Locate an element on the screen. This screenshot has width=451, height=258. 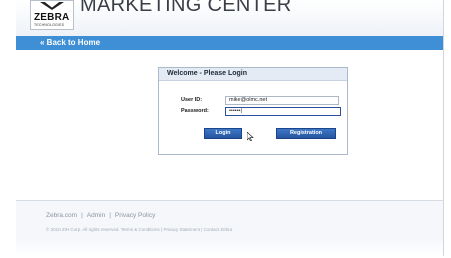
zebra-logo: ZEBRA TECHNOLOGIES is located at coordinates (52, 15).